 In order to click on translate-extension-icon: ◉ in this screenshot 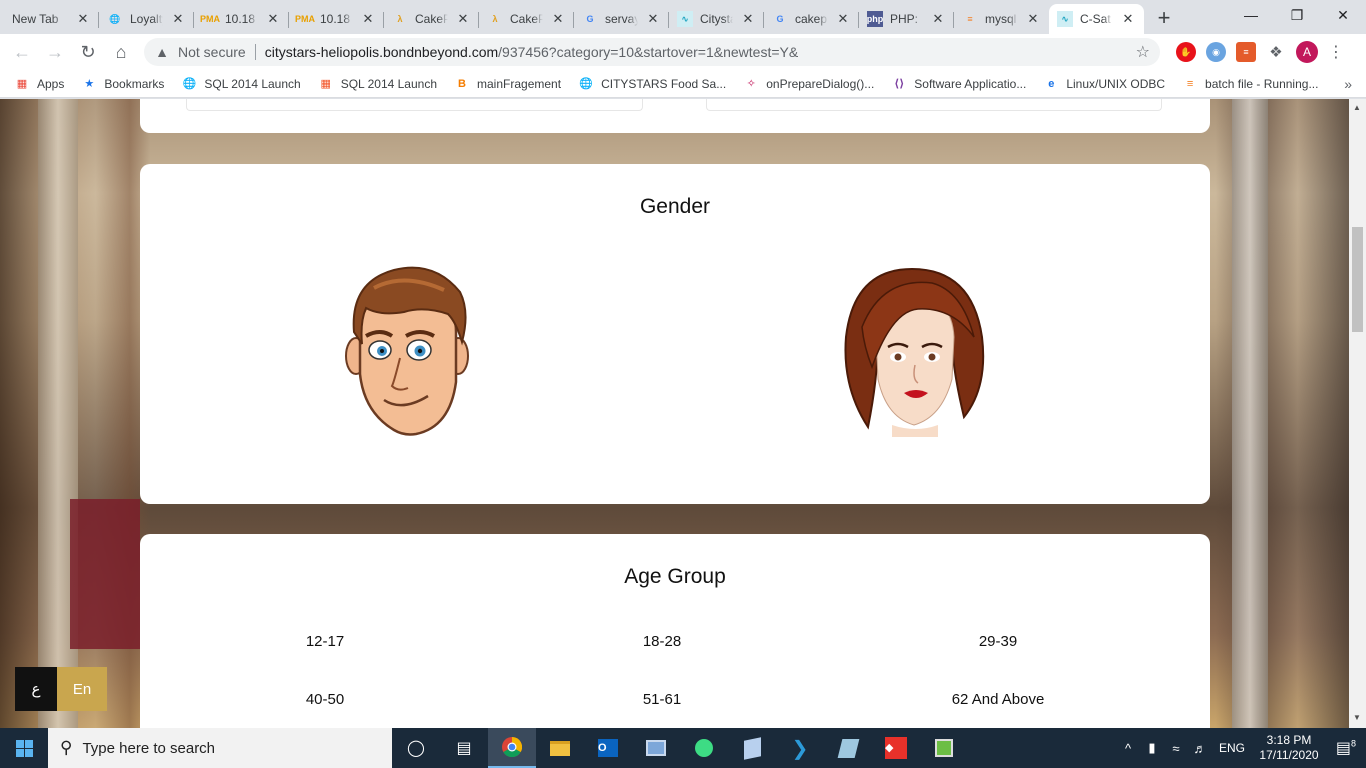, I will do `click(1216, 52)`.